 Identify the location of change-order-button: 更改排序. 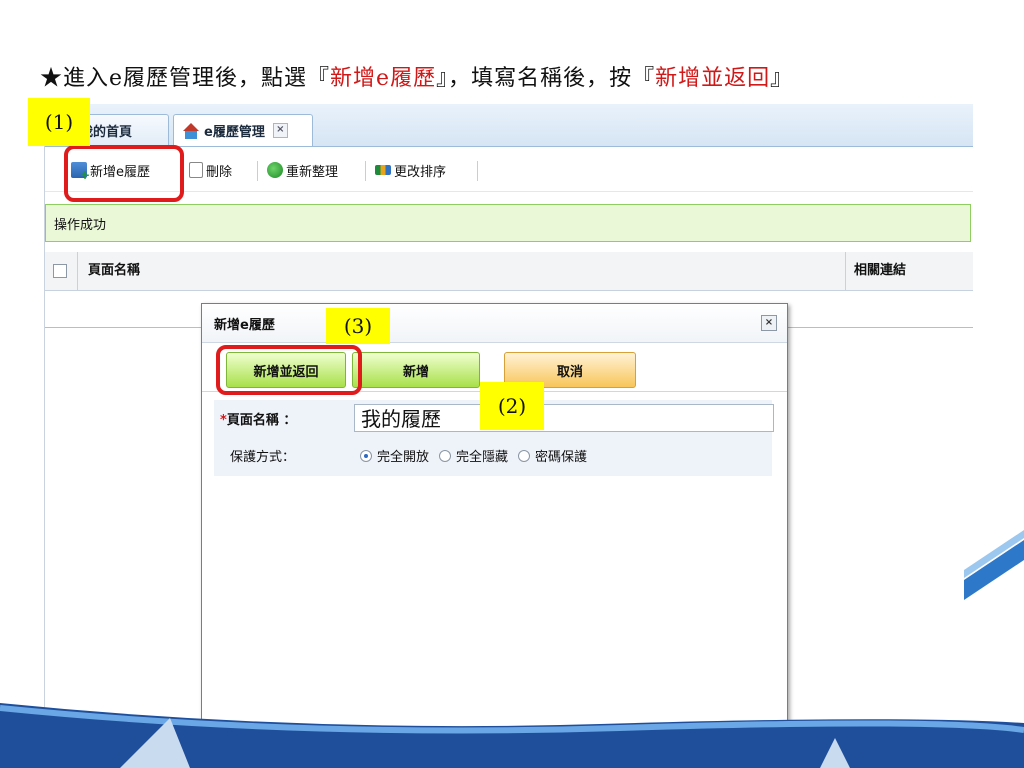
(410, 170).